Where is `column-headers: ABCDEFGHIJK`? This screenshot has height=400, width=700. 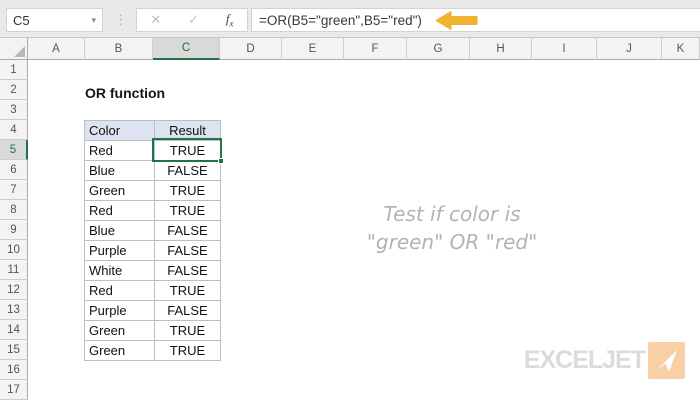
column-headers: ABCDEFGHIJK is located at coordinates (364, 49).